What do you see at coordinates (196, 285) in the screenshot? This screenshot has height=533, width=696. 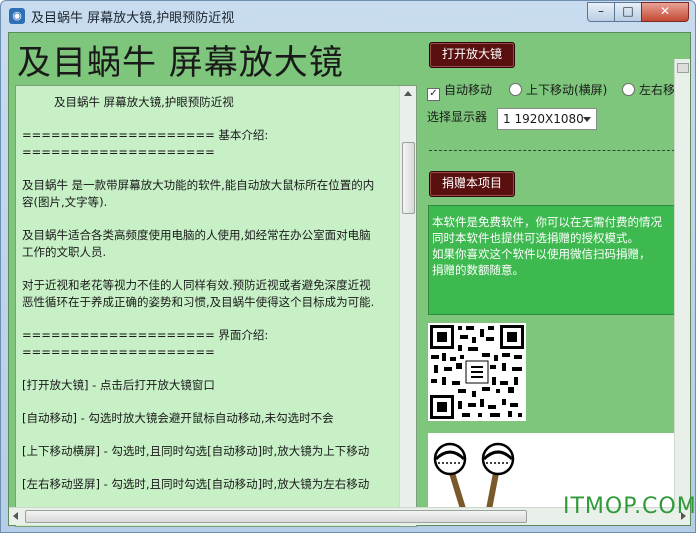 I see `desc-line: 对于近视和老花等视力不佳的人同样有效.预防近视或者避免深度近视` at bounding box center [196, 285].